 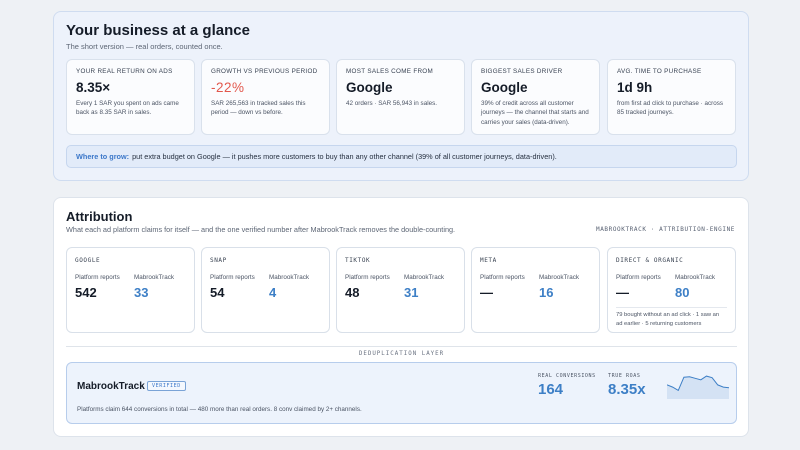 I want to click on platform-name: TIKTOK, so click(x=358, y=260).